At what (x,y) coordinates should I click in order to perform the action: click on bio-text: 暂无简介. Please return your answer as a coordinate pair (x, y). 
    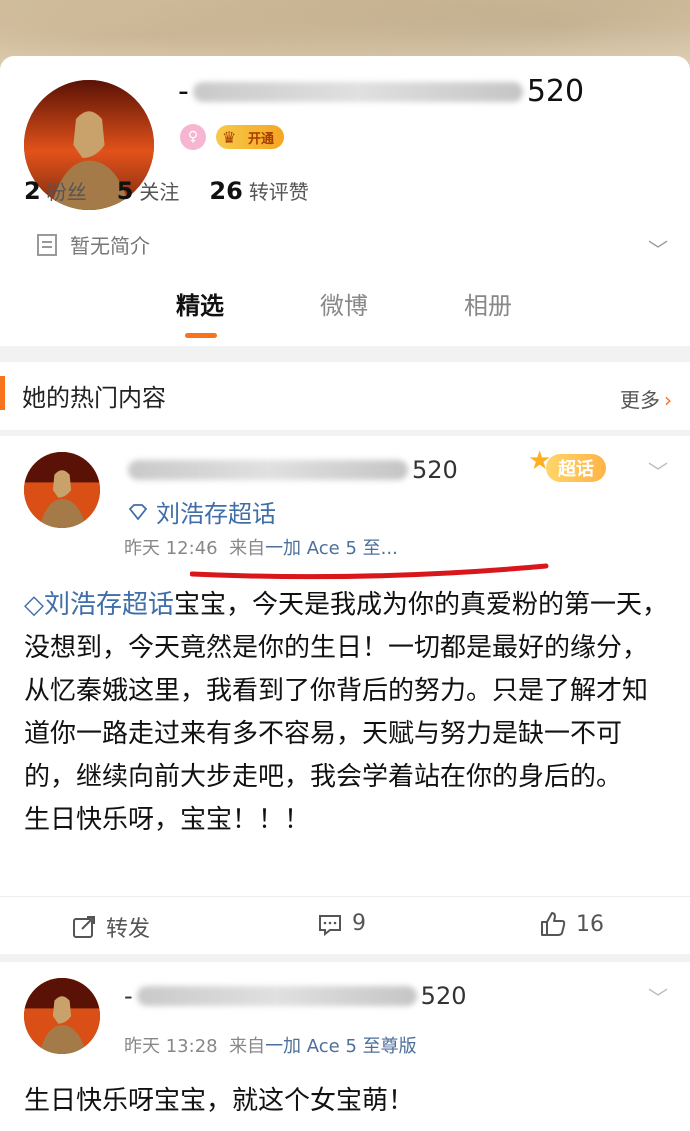
    Looking at the image, I should click on (110, 246).